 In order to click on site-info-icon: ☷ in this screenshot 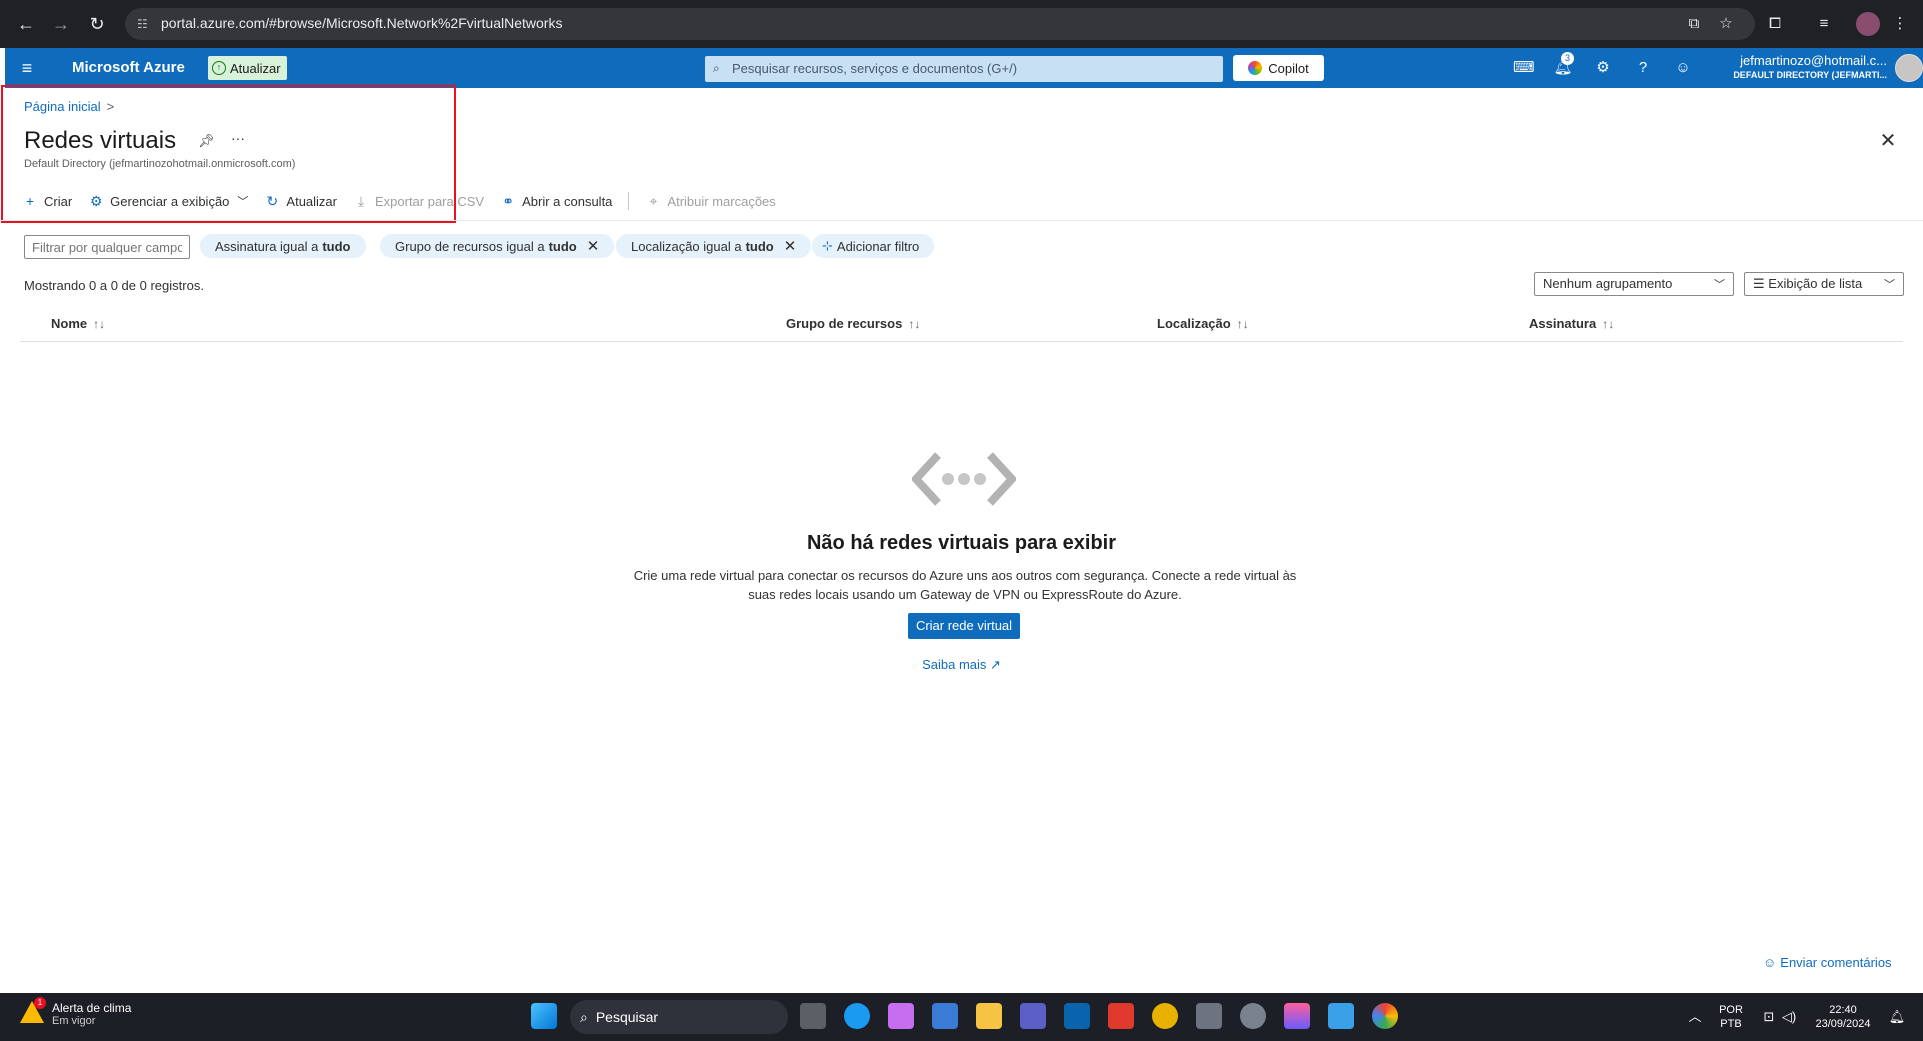, I will do `click(145, 24)`.